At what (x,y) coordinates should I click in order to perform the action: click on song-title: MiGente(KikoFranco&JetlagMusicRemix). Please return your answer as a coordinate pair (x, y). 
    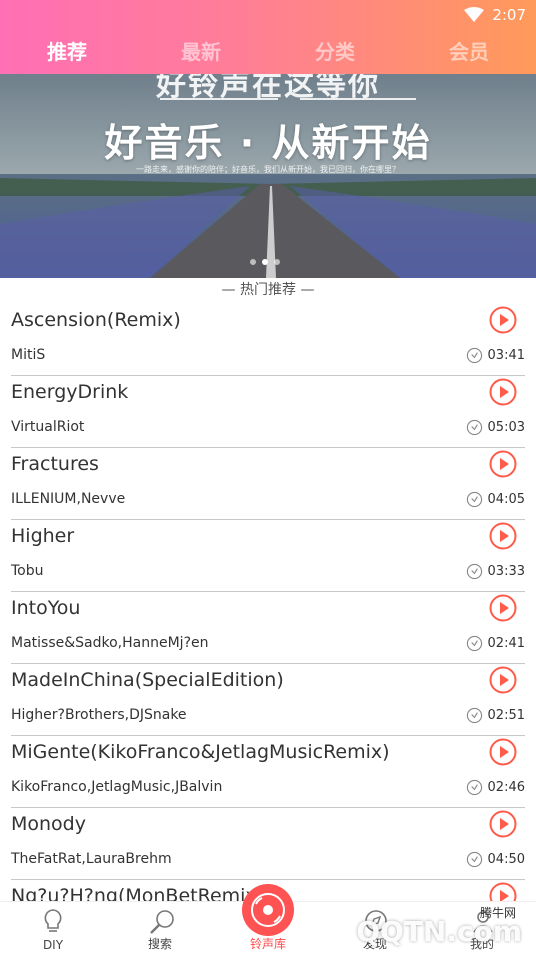
    Looking at the image, I should click on (200, 752).